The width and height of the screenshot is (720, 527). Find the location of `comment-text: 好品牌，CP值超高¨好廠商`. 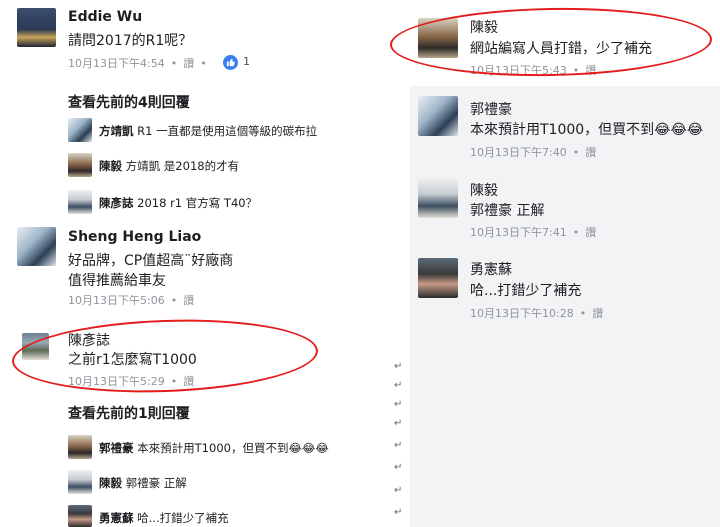

comment-text: 好品牌，CP值超高¨好廠商 is located at coordinates (151, 261).